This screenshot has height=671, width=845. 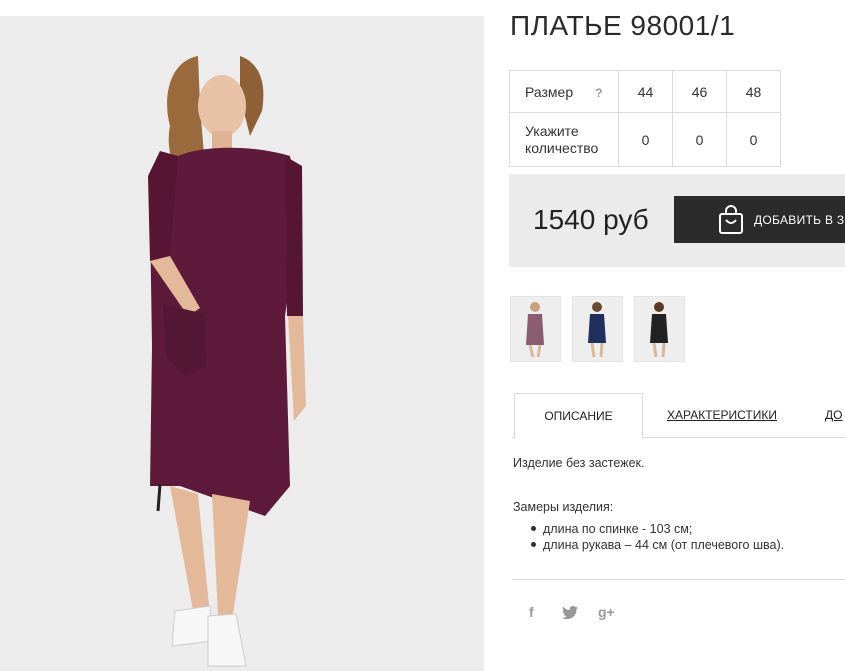 I want to click on size-label: Размер, so click(x=549, y=91).